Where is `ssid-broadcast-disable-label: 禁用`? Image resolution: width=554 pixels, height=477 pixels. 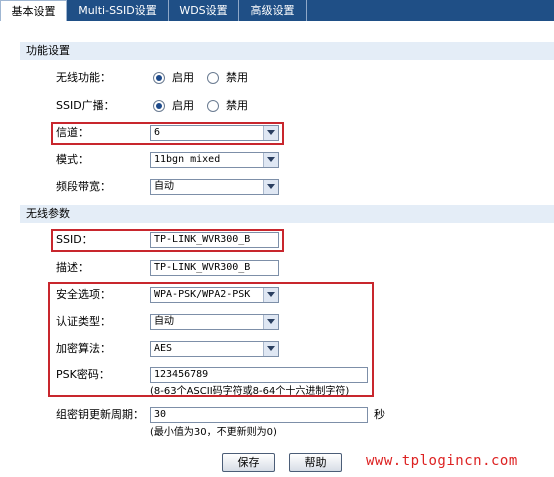
ssid-broadcast-disable-label: 禁用 is located at coordinates (237, 105).